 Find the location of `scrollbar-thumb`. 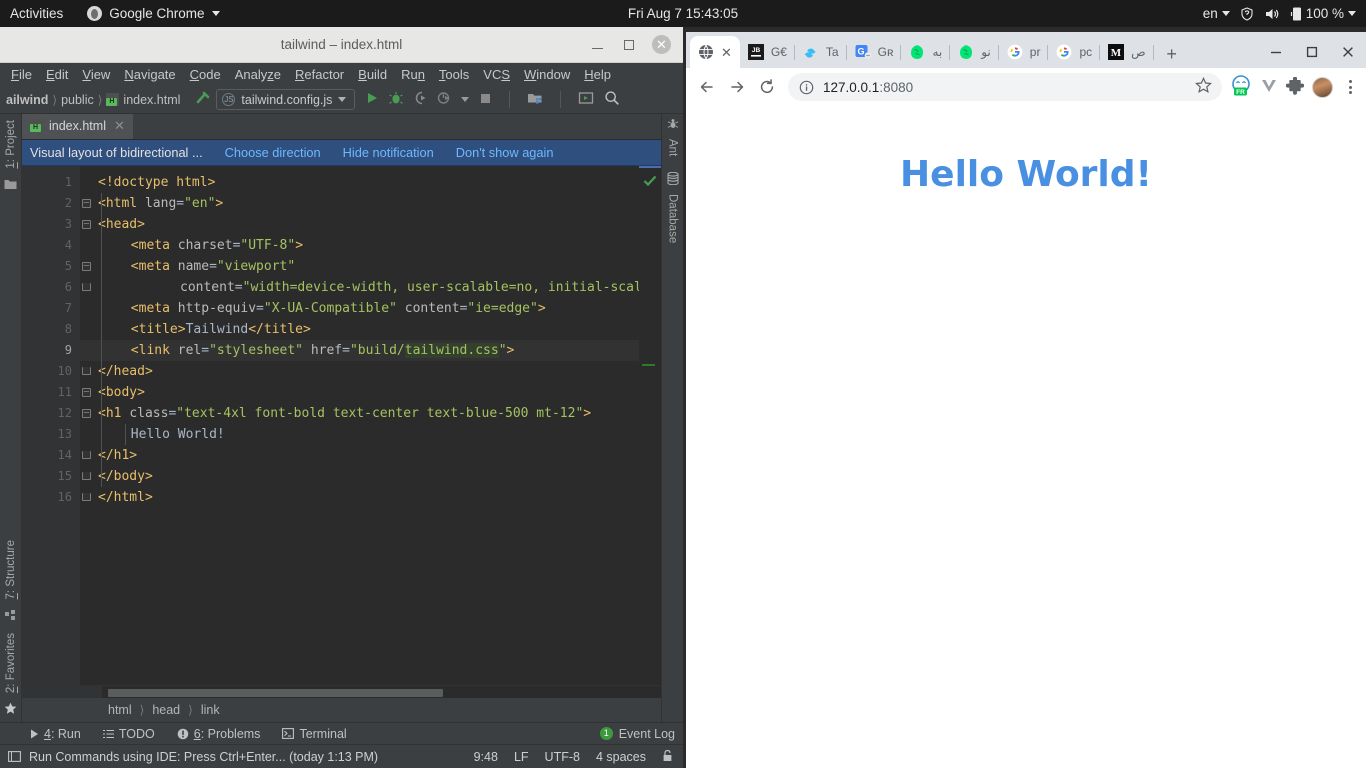

scrollbar-thumb is located at coordinates (275, 693).